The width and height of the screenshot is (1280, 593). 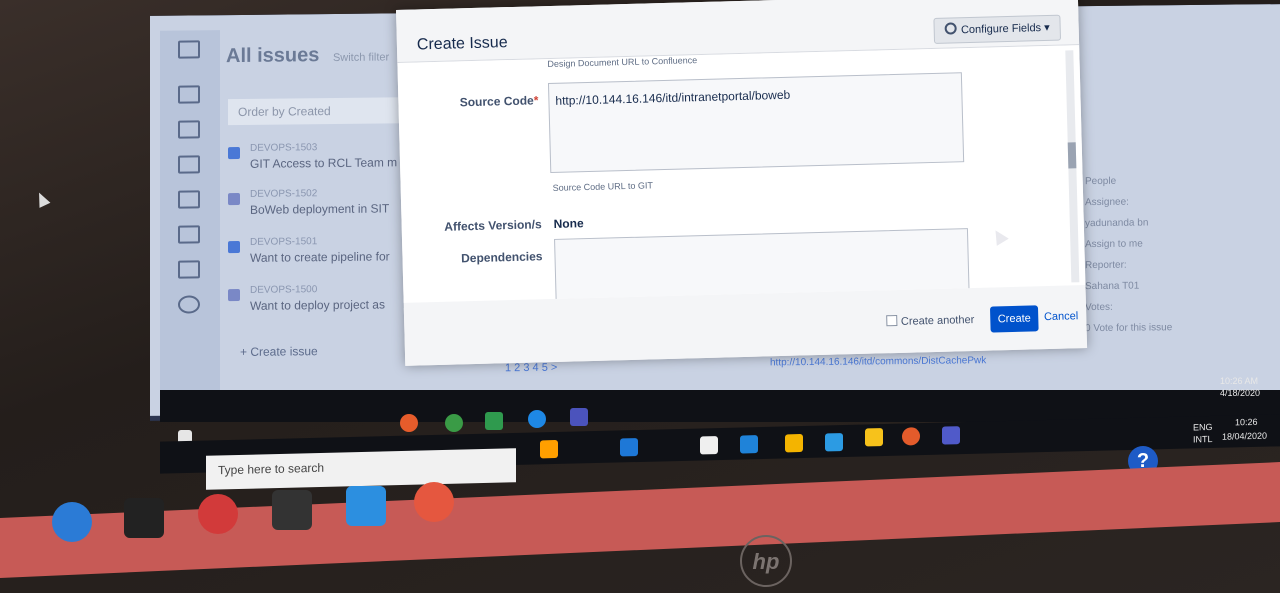 What do you see at coordinates (874, 437) in the screenshot?
I see `sticky-notes-icon` at bounding box center [874, 437].